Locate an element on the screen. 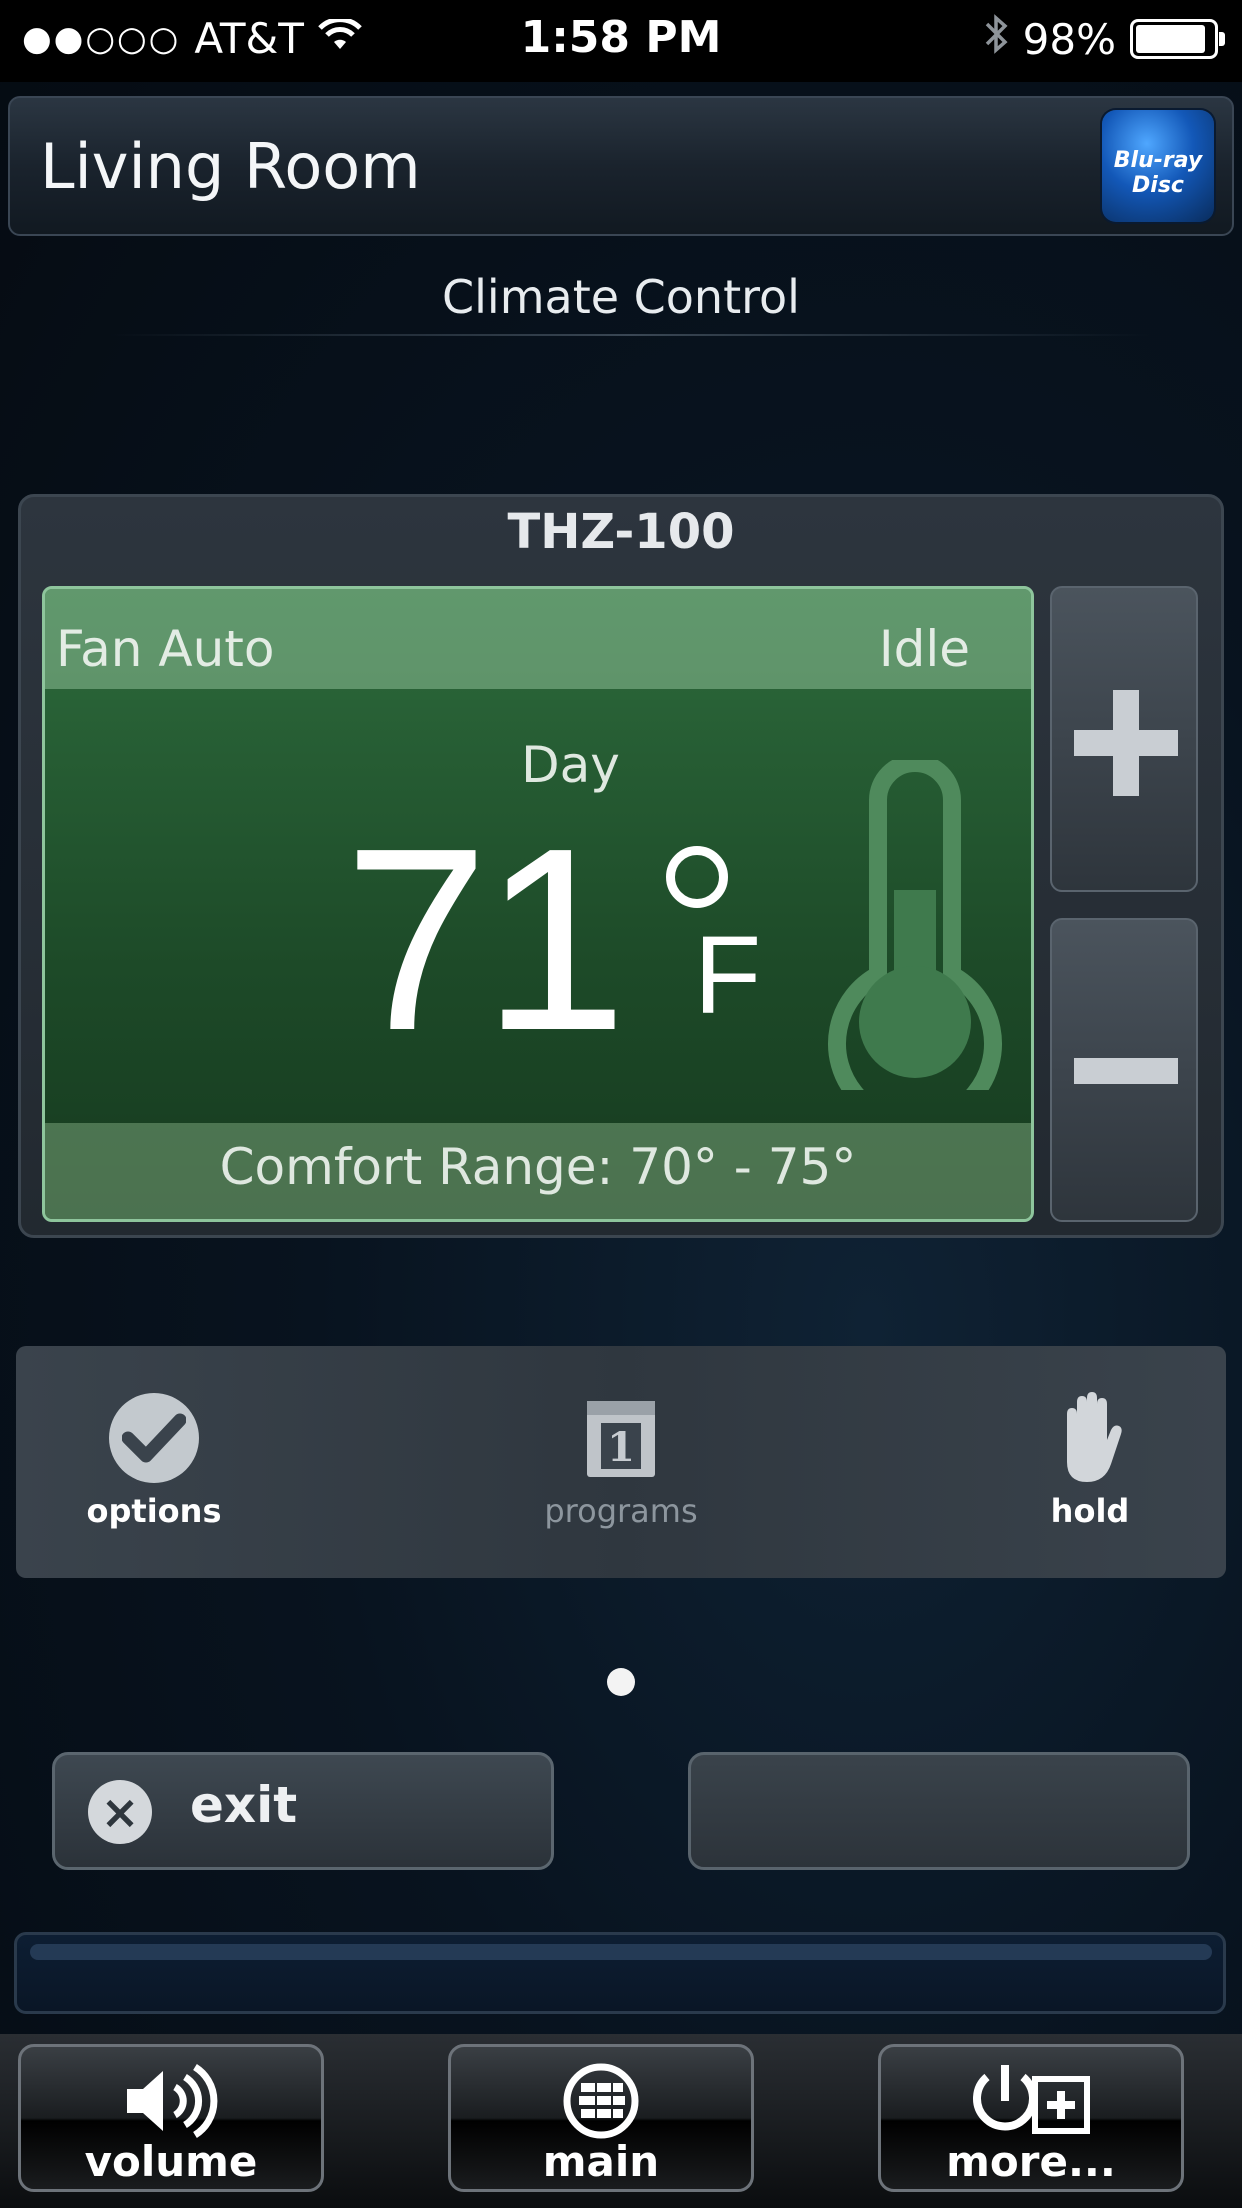 The image size is (1242, 2208). battery-level is located at coordinates (1170, 39).